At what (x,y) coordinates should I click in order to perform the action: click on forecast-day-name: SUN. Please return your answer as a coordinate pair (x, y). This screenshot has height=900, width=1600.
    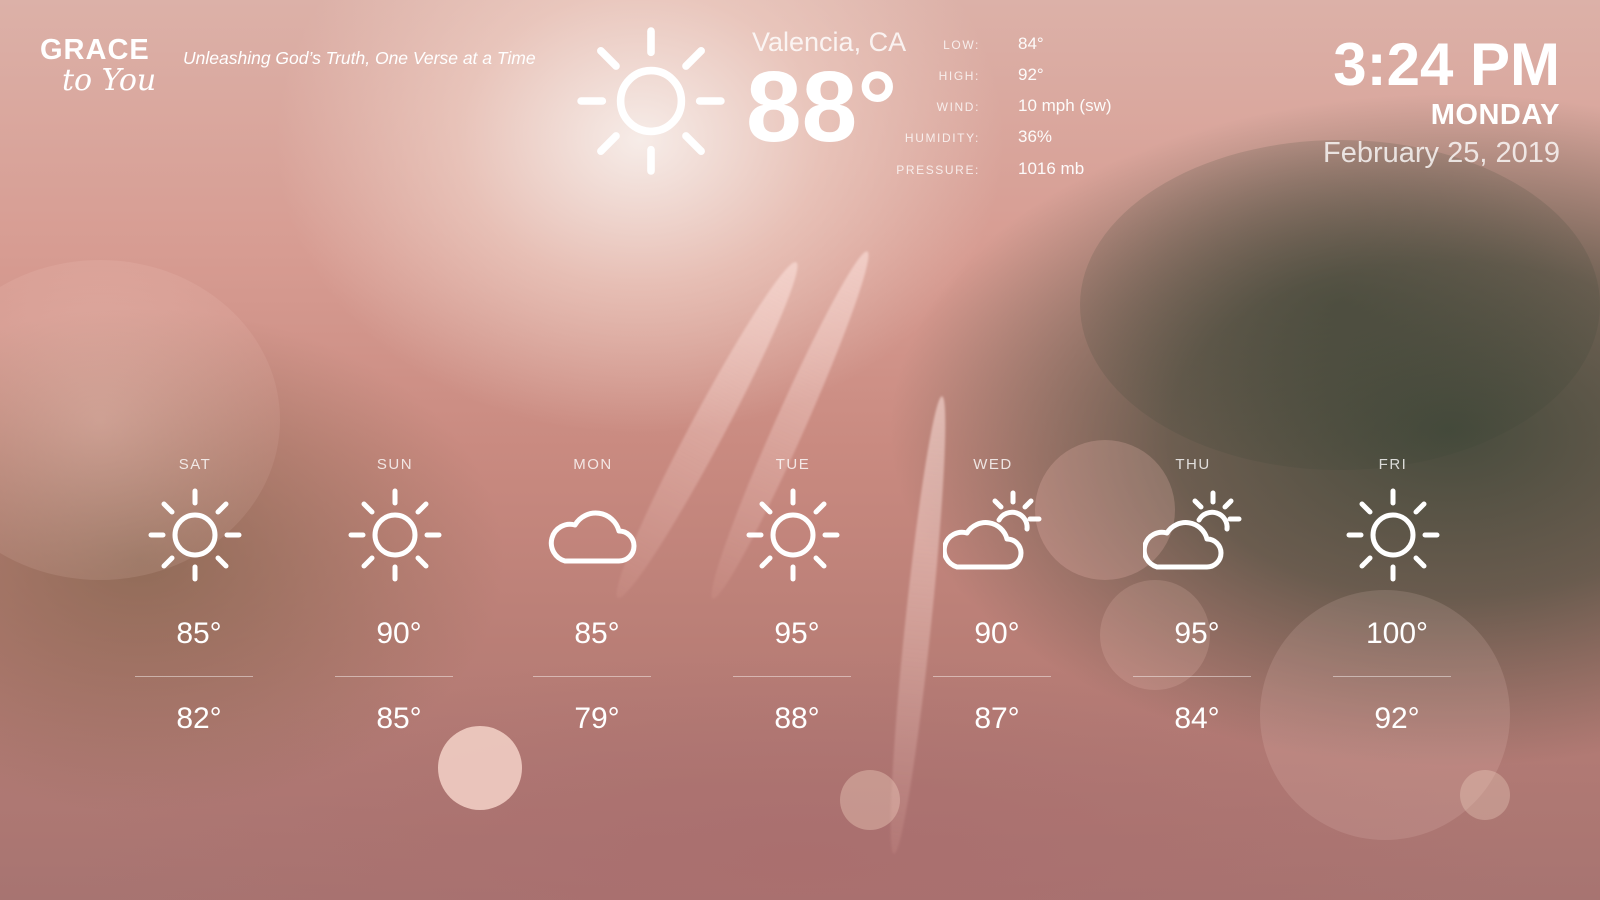
    Looking at the image, I should click on (395, 464).